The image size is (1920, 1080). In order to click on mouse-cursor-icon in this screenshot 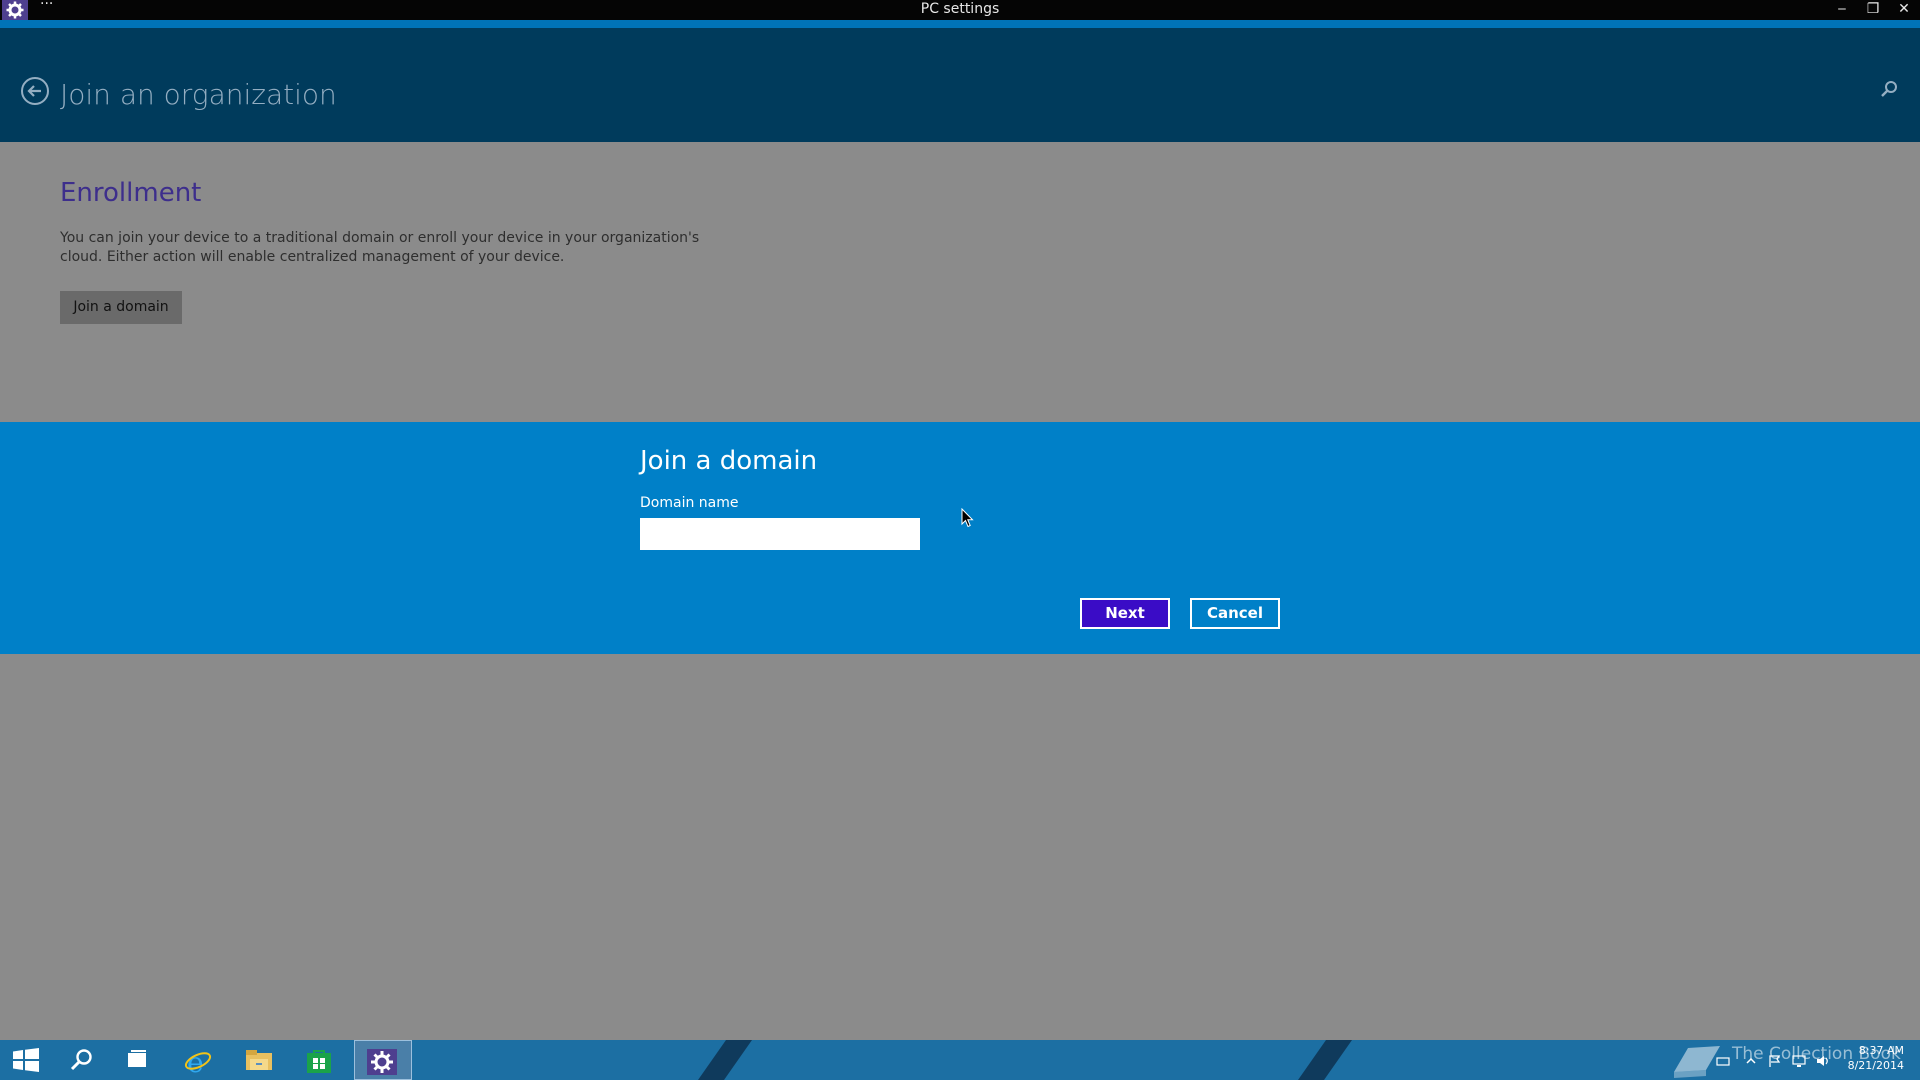, I will do `click(968, 519)`.